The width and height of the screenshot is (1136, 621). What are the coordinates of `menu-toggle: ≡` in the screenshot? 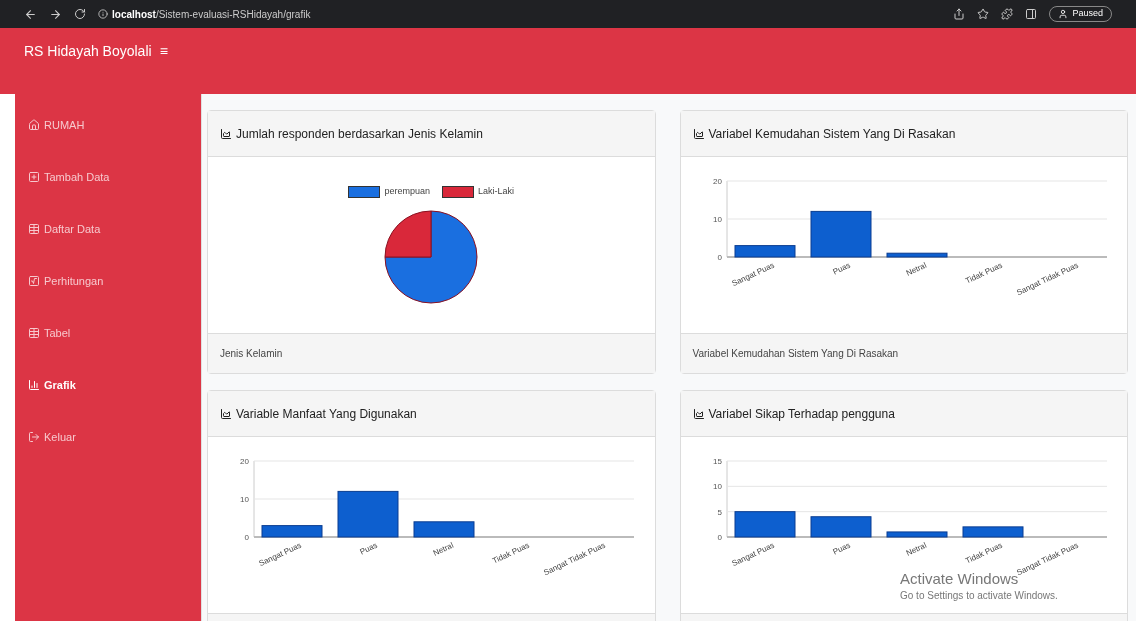 It's located at (163, 51).